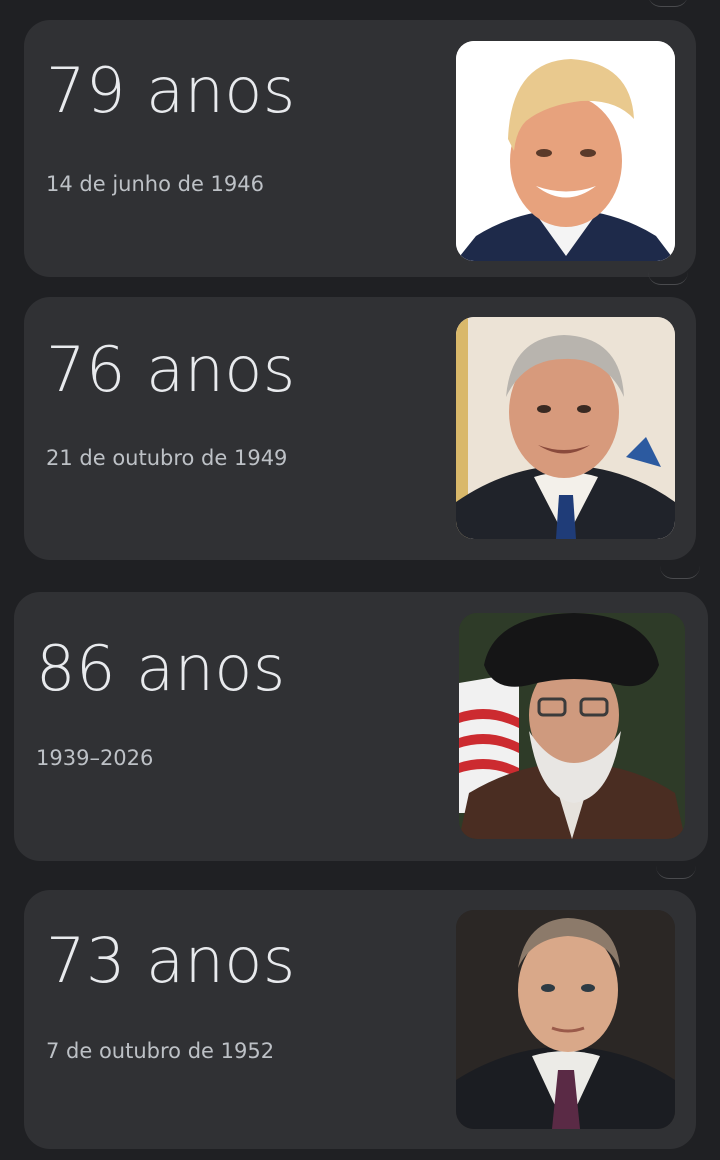 Image resolution: width=720 pixels, height=1160 pixels. What do you see at coordinates (155, 184) in the screenshot?
I see `birth-date: 14 de junho de 1946` at bounding box center [155, 184].